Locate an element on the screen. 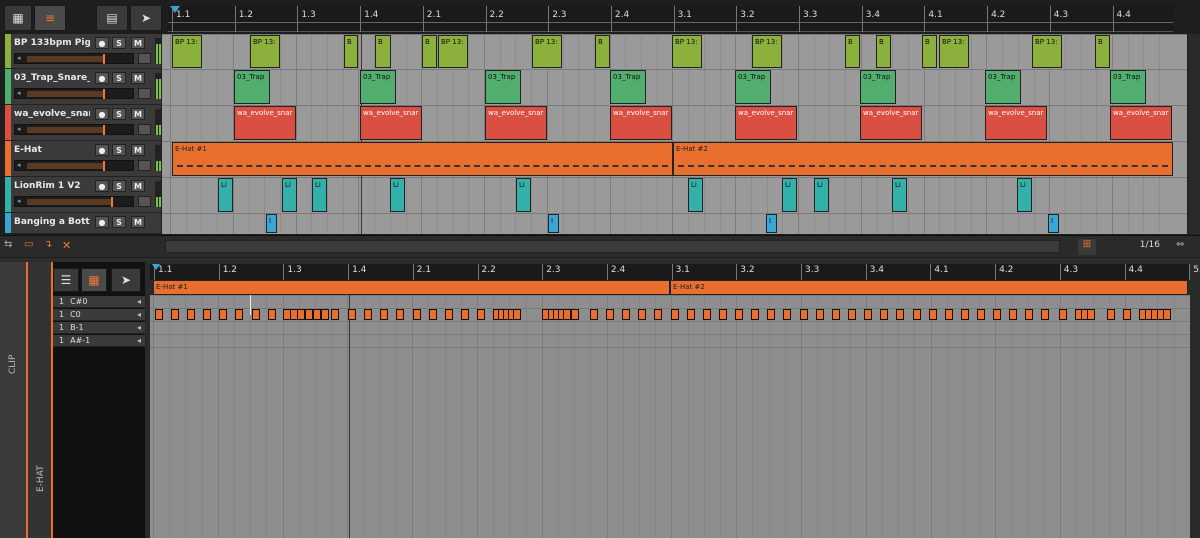 The width and height of the screenshot is (1200, 538). track-header: E-Hat ● S M ◂ is located at coordinates (83, 159).